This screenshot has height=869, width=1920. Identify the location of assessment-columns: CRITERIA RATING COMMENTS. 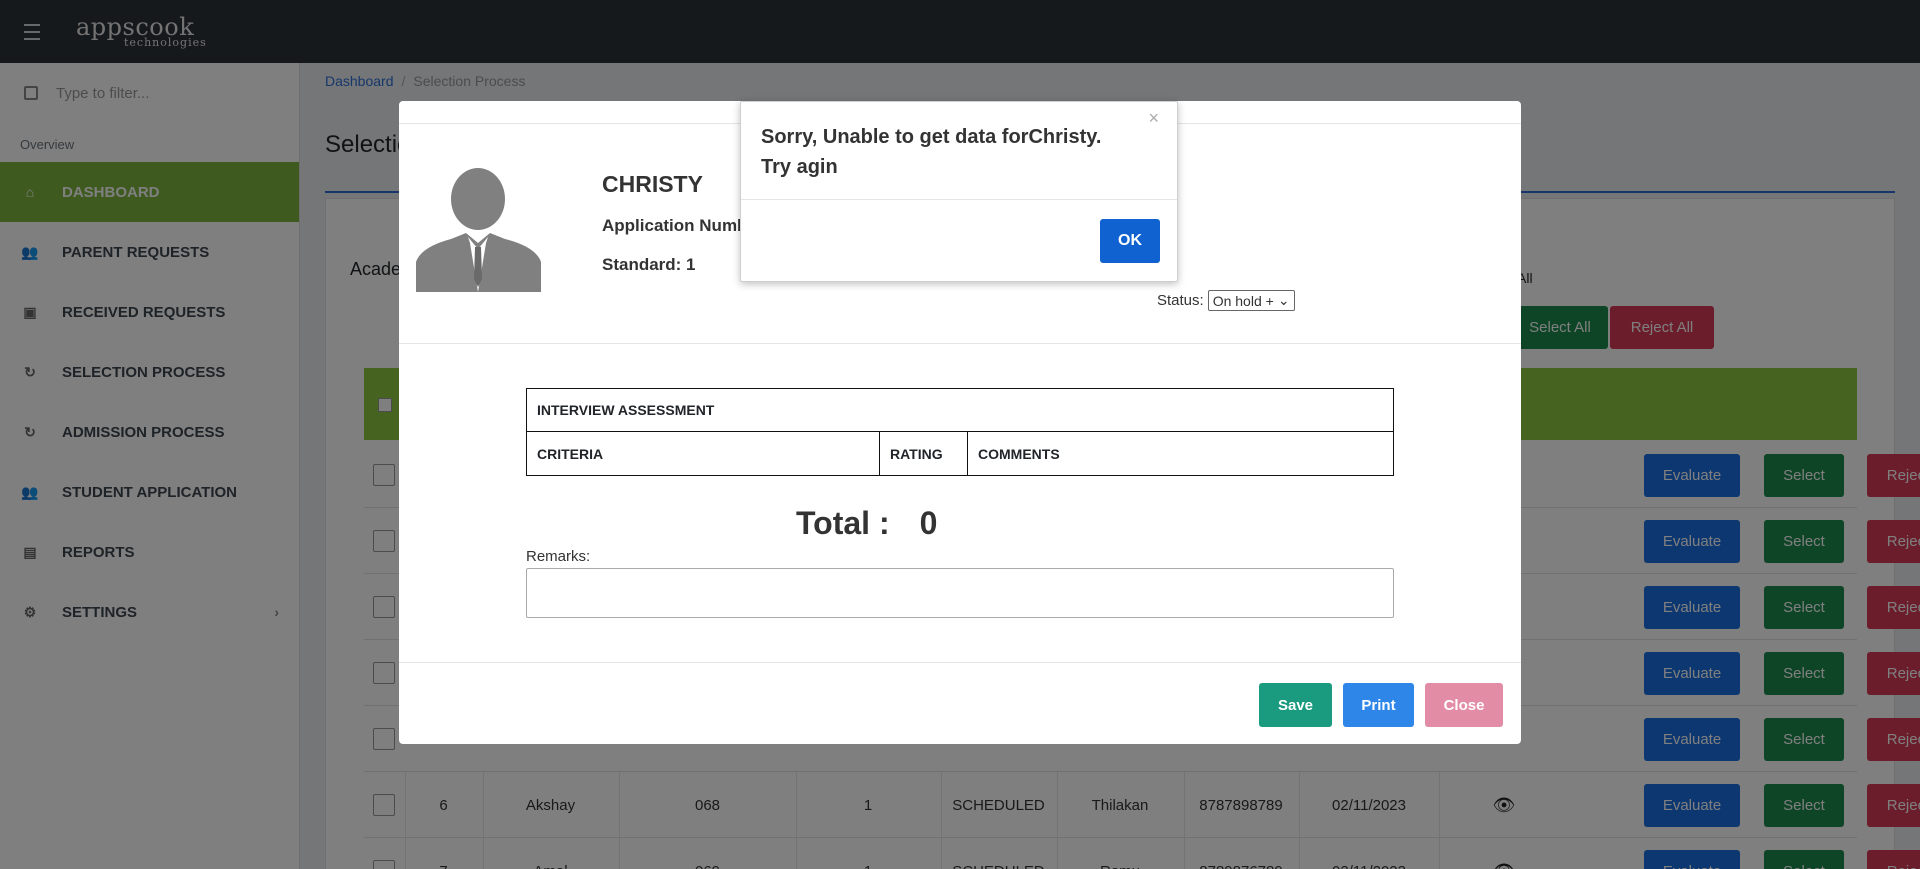
(960, 453).